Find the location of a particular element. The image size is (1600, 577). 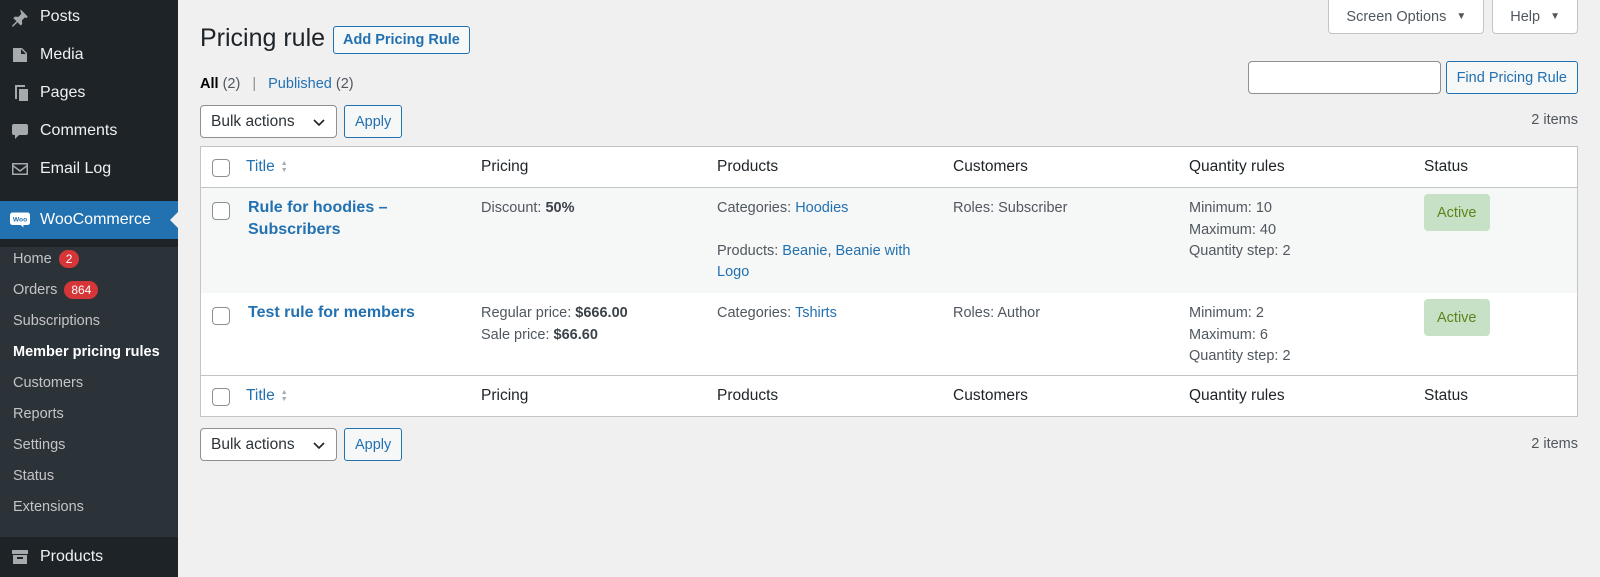

menu-item-products: Products is located at coordinates (89, 557).